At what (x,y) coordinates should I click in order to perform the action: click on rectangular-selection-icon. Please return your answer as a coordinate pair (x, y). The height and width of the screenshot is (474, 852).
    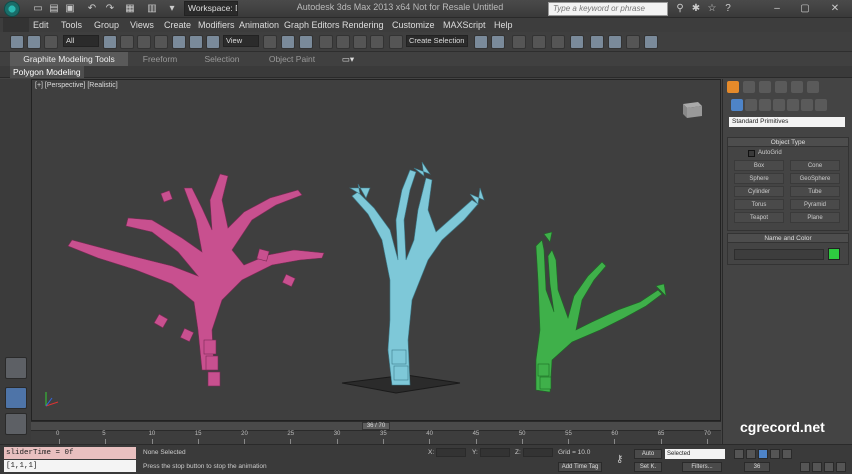
    Looking at the image, I should click on (144, 42).